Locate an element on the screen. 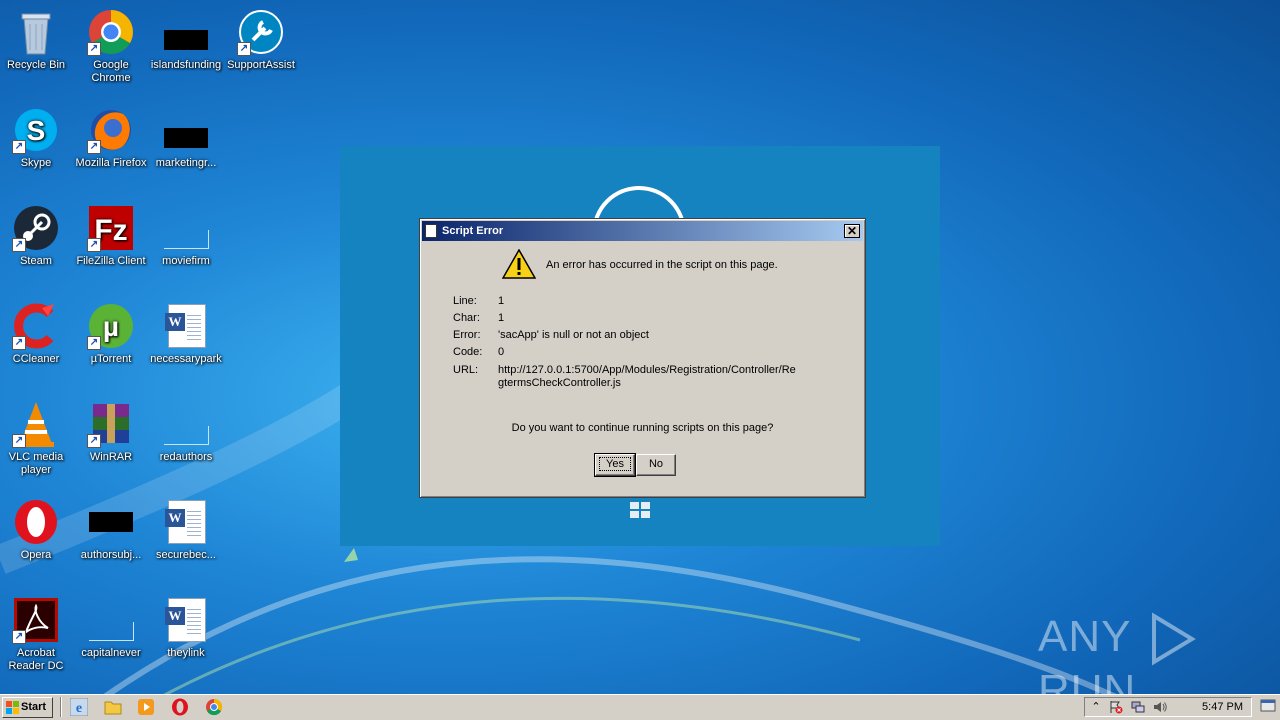 The height and width of the screenshot is (720, 1280). error-value: 'sacApp' is null or not an object is located at coordinates (573, 335).